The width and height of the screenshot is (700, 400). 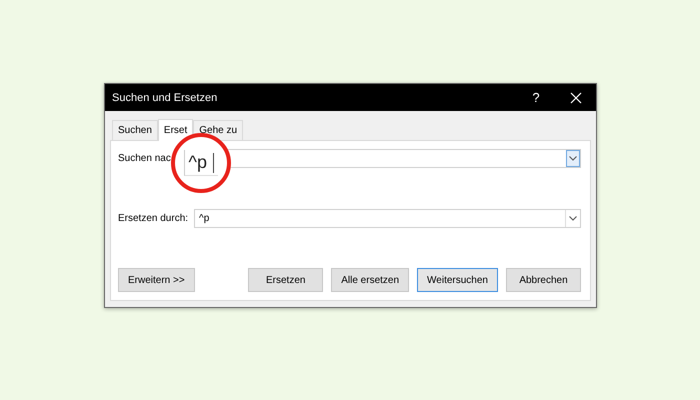 I want to click on replace-value: ^p, so click(x=204, y=218).